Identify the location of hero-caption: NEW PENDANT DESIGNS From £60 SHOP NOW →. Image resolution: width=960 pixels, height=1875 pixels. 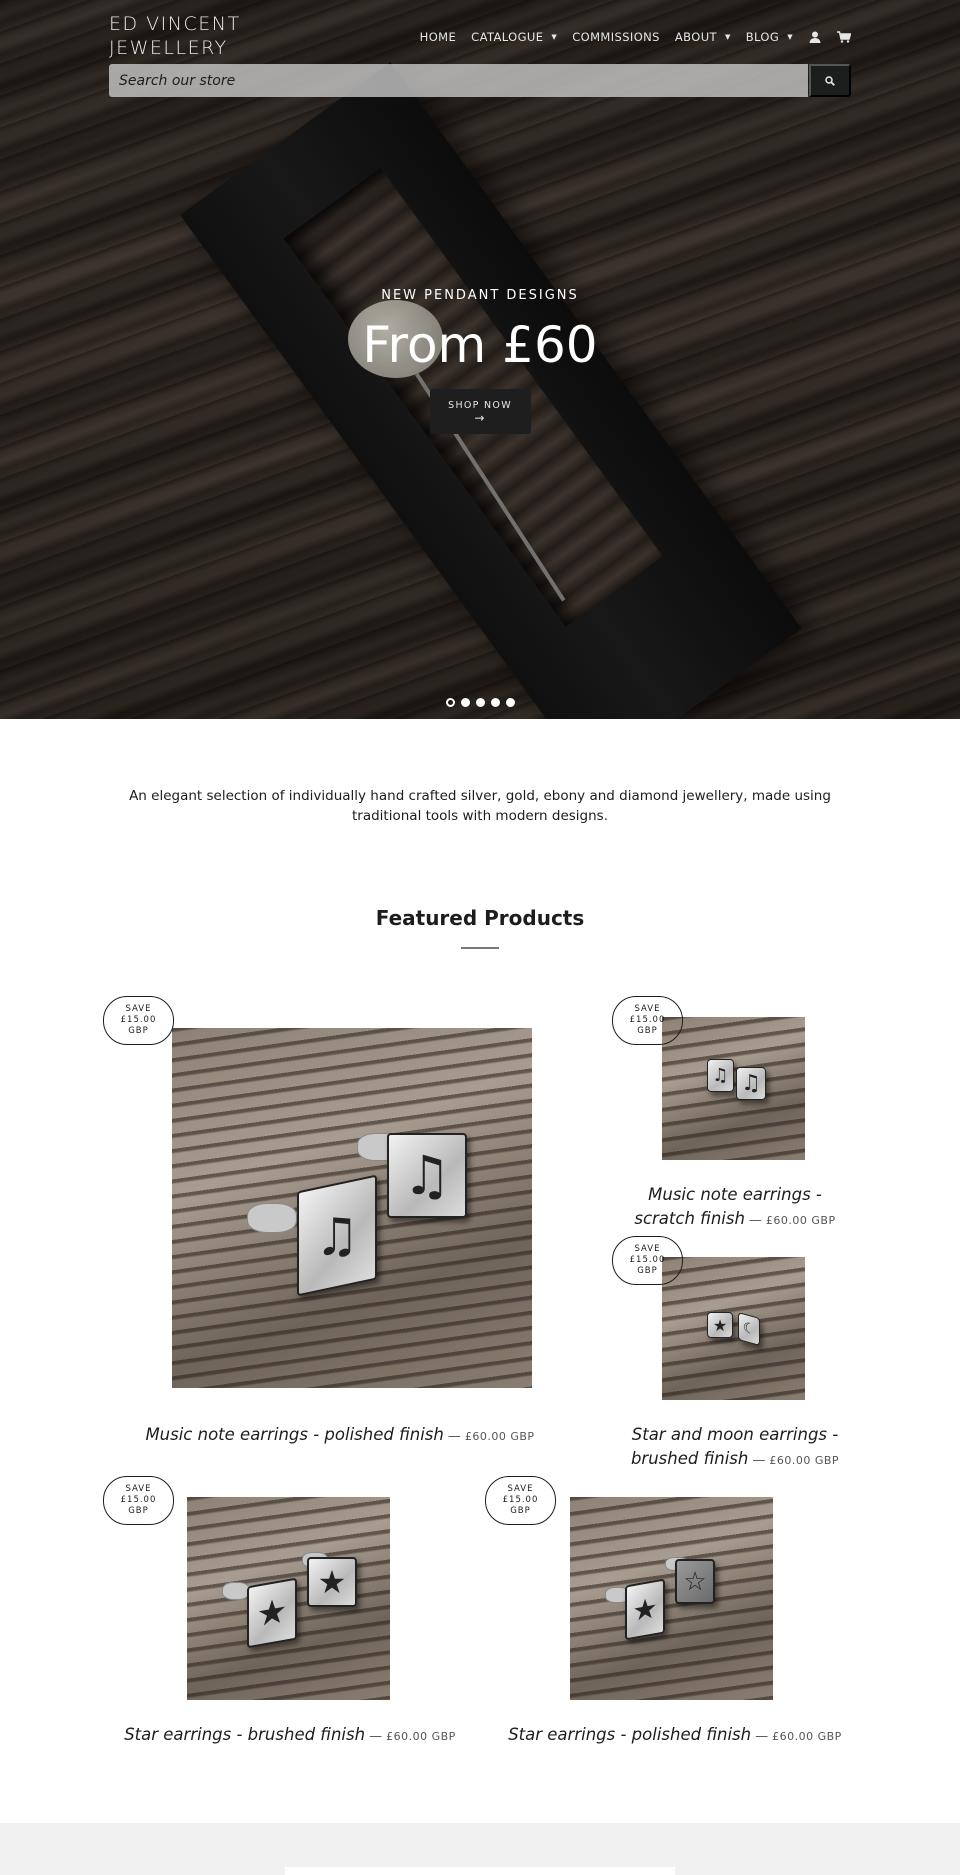
(480, 361).